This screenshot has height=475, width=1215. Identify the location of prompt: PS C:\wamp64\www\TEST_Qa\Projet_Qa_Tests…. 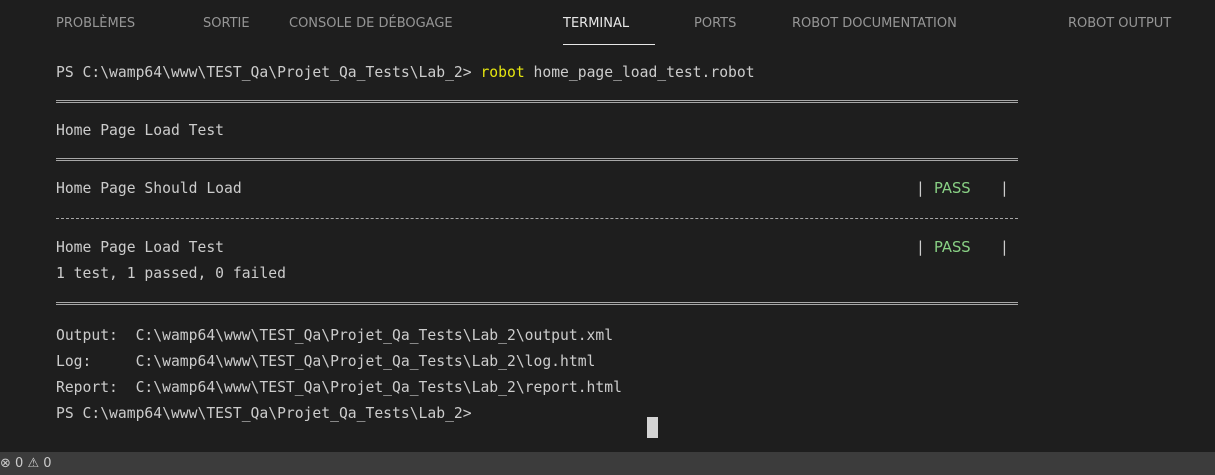
(268, 72).